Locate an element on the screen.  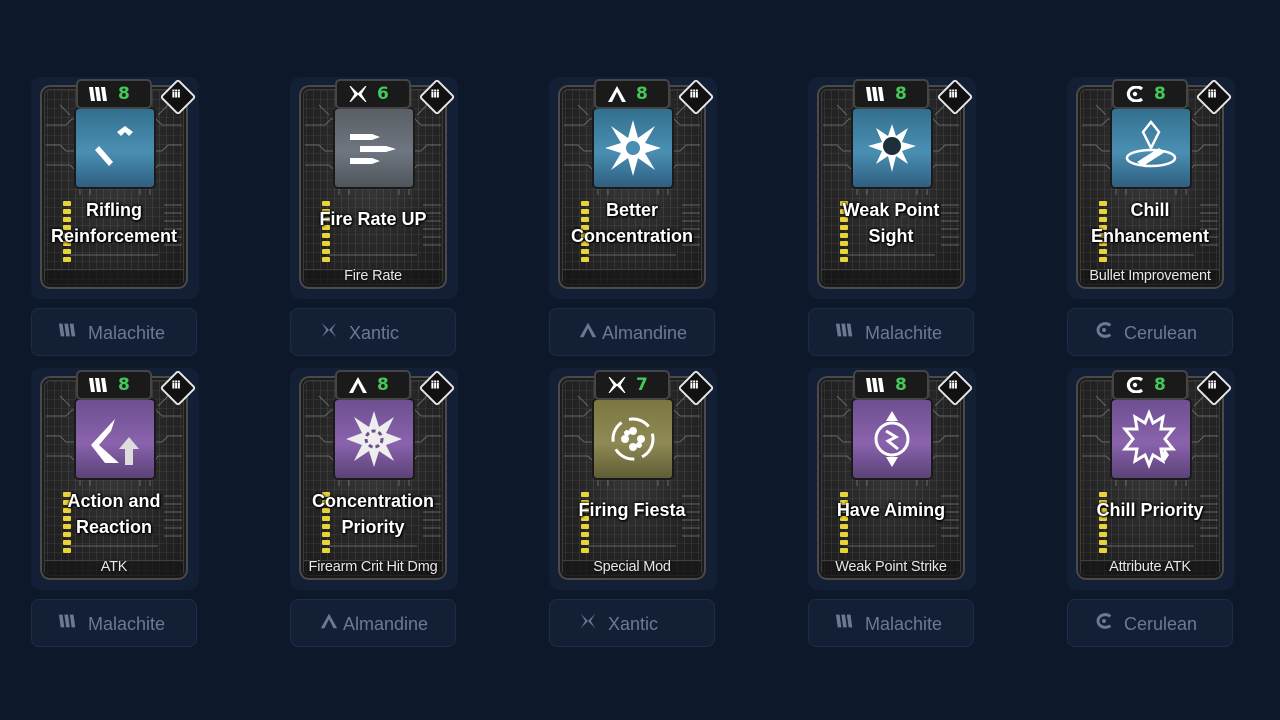
module-card: Action and Reaction ATK 8 iii is located at coordinates (115, 479).